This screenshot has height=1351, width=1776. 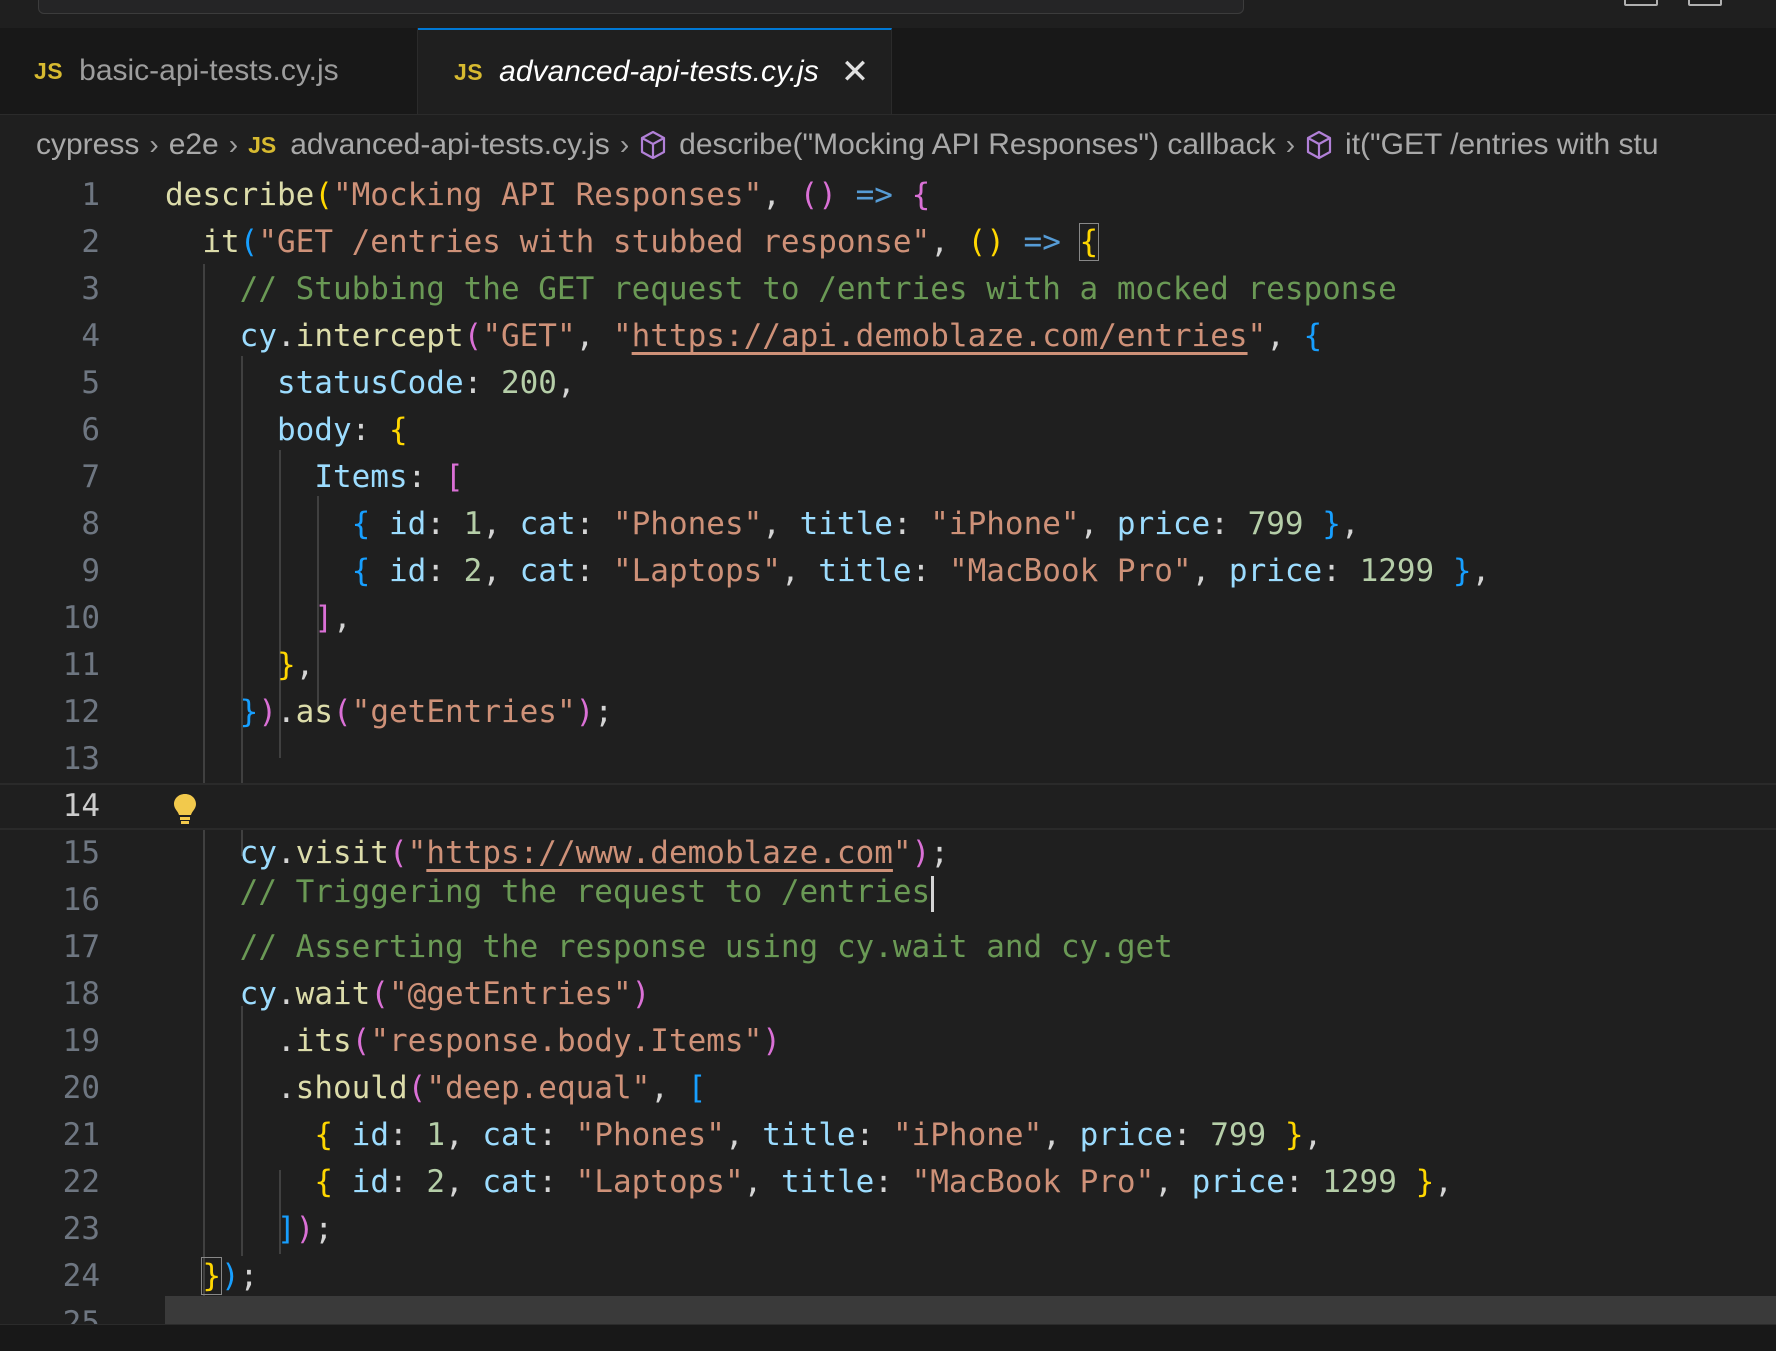 I want to click on code-text: cy.wait("@getEntries"), so click(x=445, y=994).